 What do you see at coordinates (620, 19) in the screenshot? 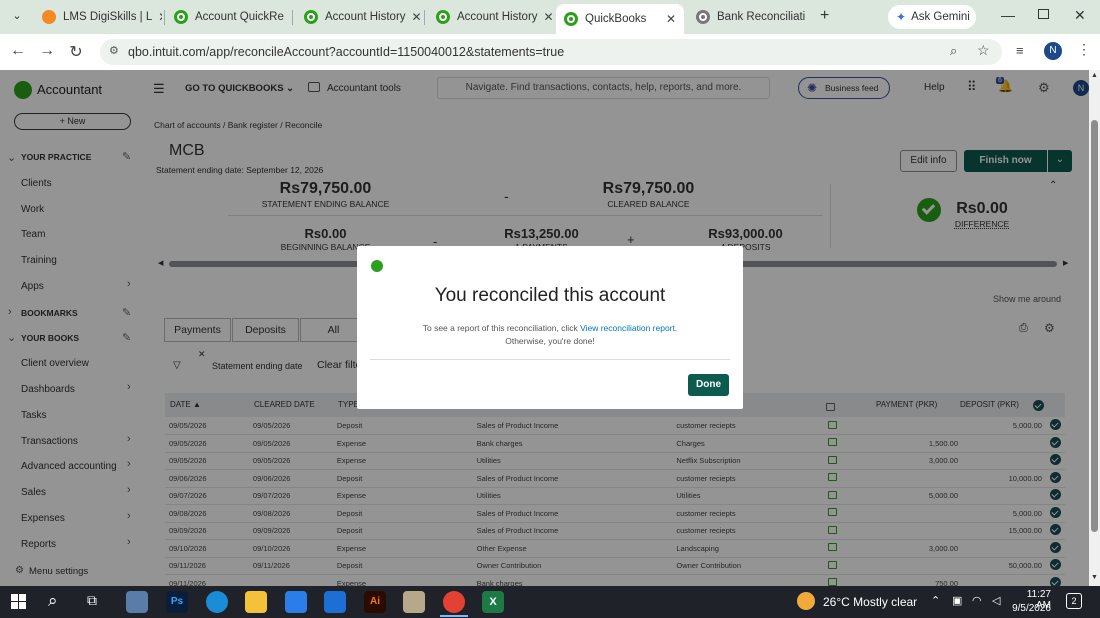
I see `browser-tab-quickbooks: QuickBooks ✕` at bounding box center [620, 19].